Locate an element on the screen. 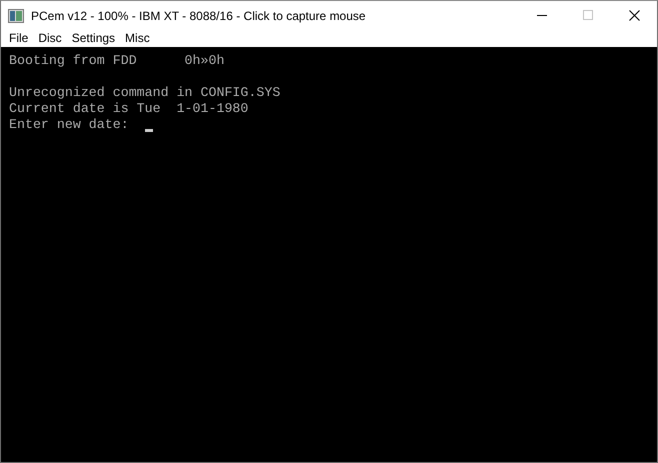 The width and height of the screenshot is (658, 463). console-line: Unrecognized command in CONFIG.SYS is located at coordinates (145, 93).